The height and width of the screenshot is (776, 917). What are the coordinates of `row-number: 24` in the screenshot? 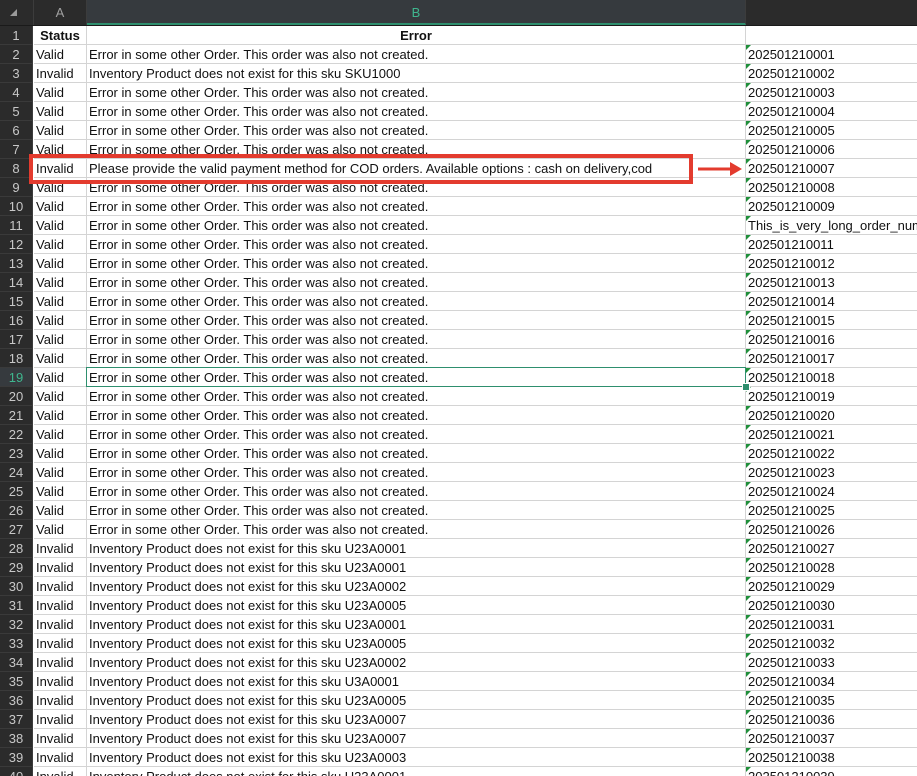 It's located at (16, 472).